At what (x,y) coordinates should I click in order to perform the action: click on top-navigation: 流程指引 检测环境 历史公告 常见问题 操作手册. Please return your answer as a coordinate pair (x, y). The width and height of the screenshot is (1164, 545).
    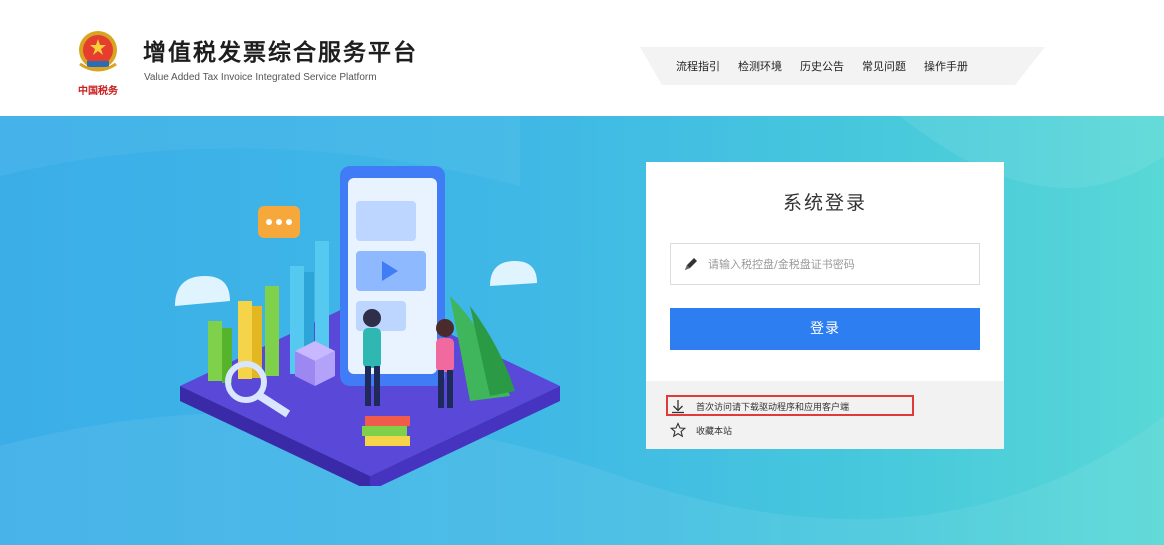
    Looking at the image, I should click on (842, 66).